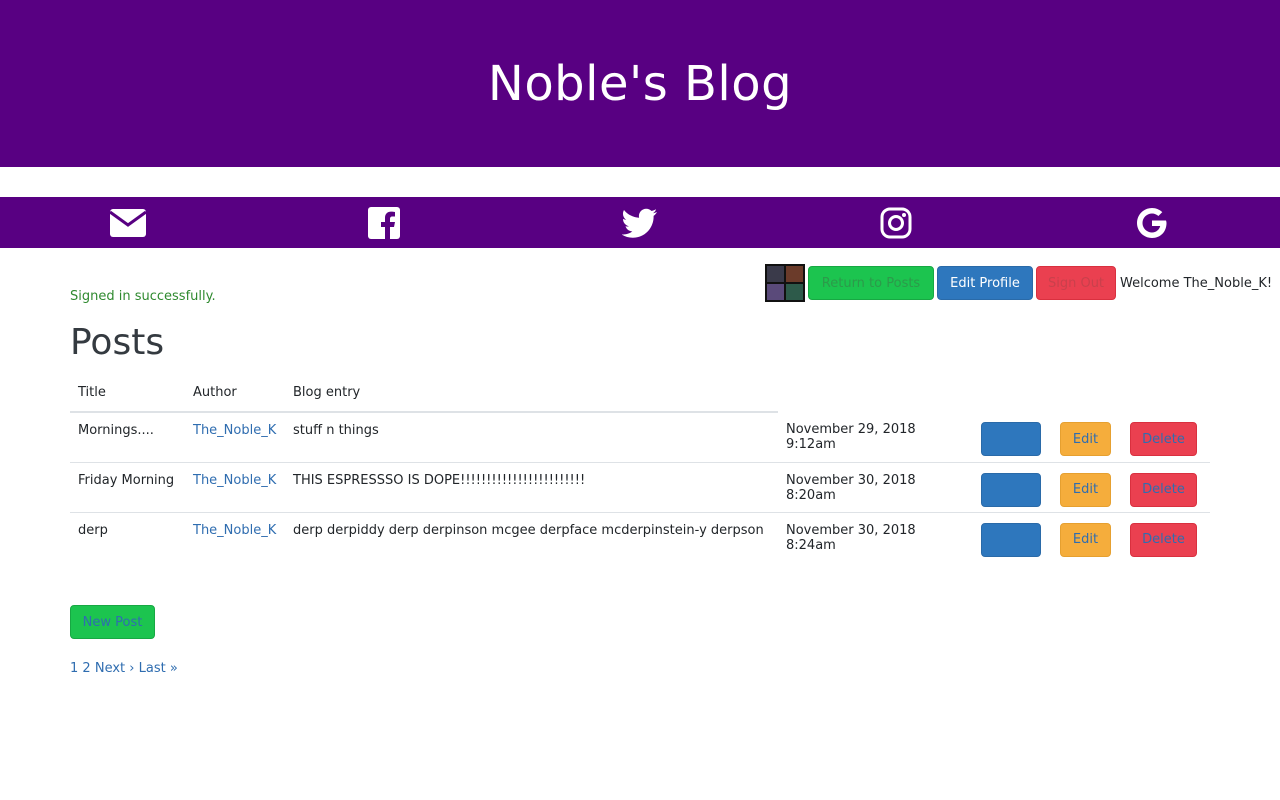 The image size is (1280, 800). Describe the element at coordinates (86, 668) in the screenshot. I see `page-link-2: 2` at that location.